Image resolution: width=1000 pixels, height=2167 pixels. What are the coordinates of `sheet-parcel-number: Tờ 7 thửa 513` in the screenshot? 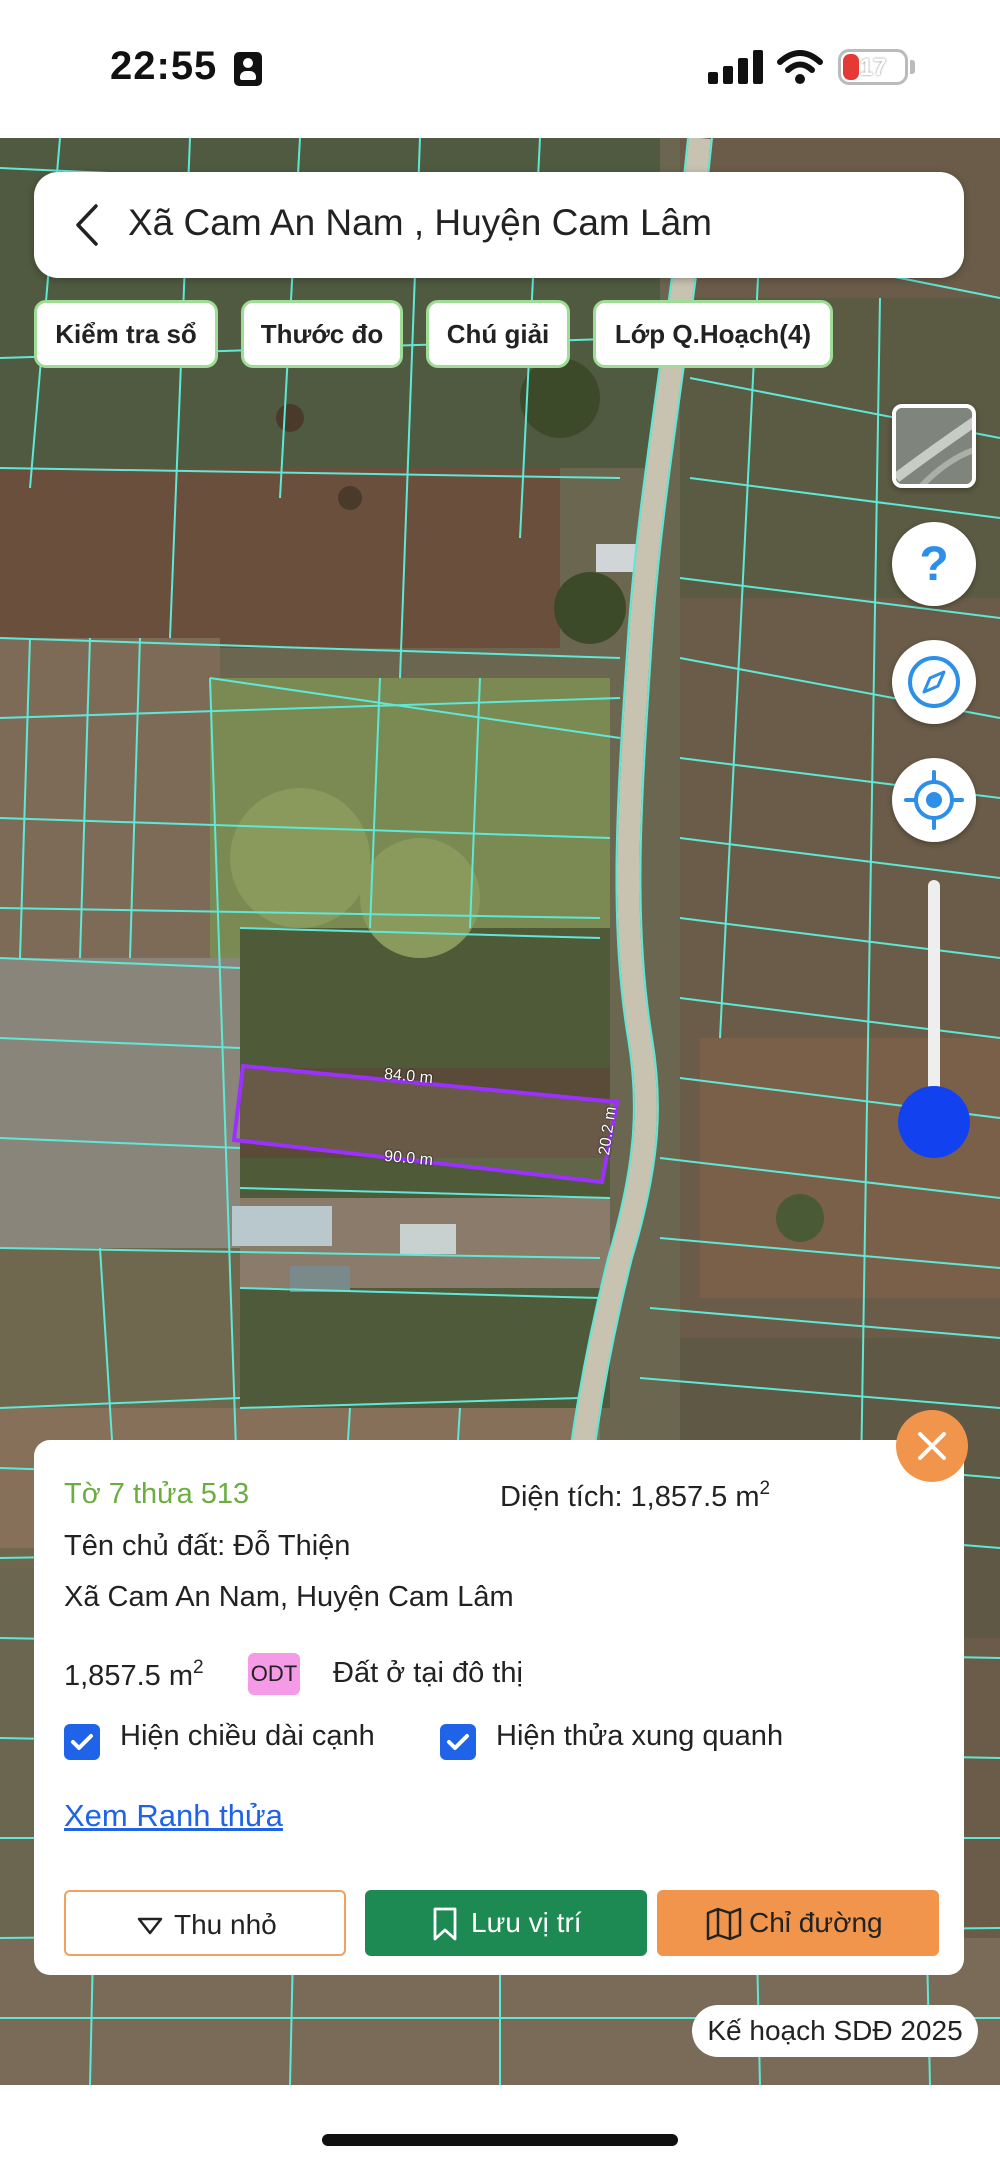 It's located at (157, 1494).